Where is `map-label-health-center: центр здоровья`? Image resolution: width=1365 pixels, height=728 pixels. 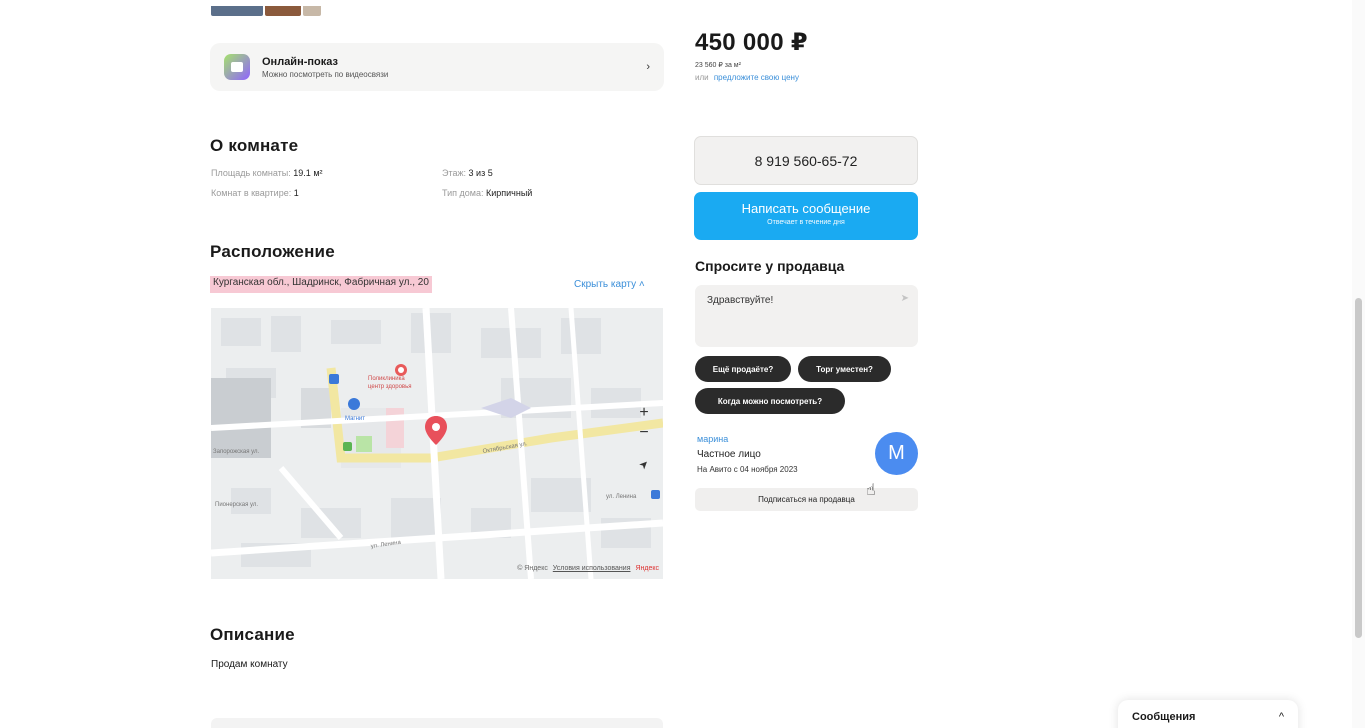
map-label-health-center: центр здоровья is located at coordinates (389, 387).